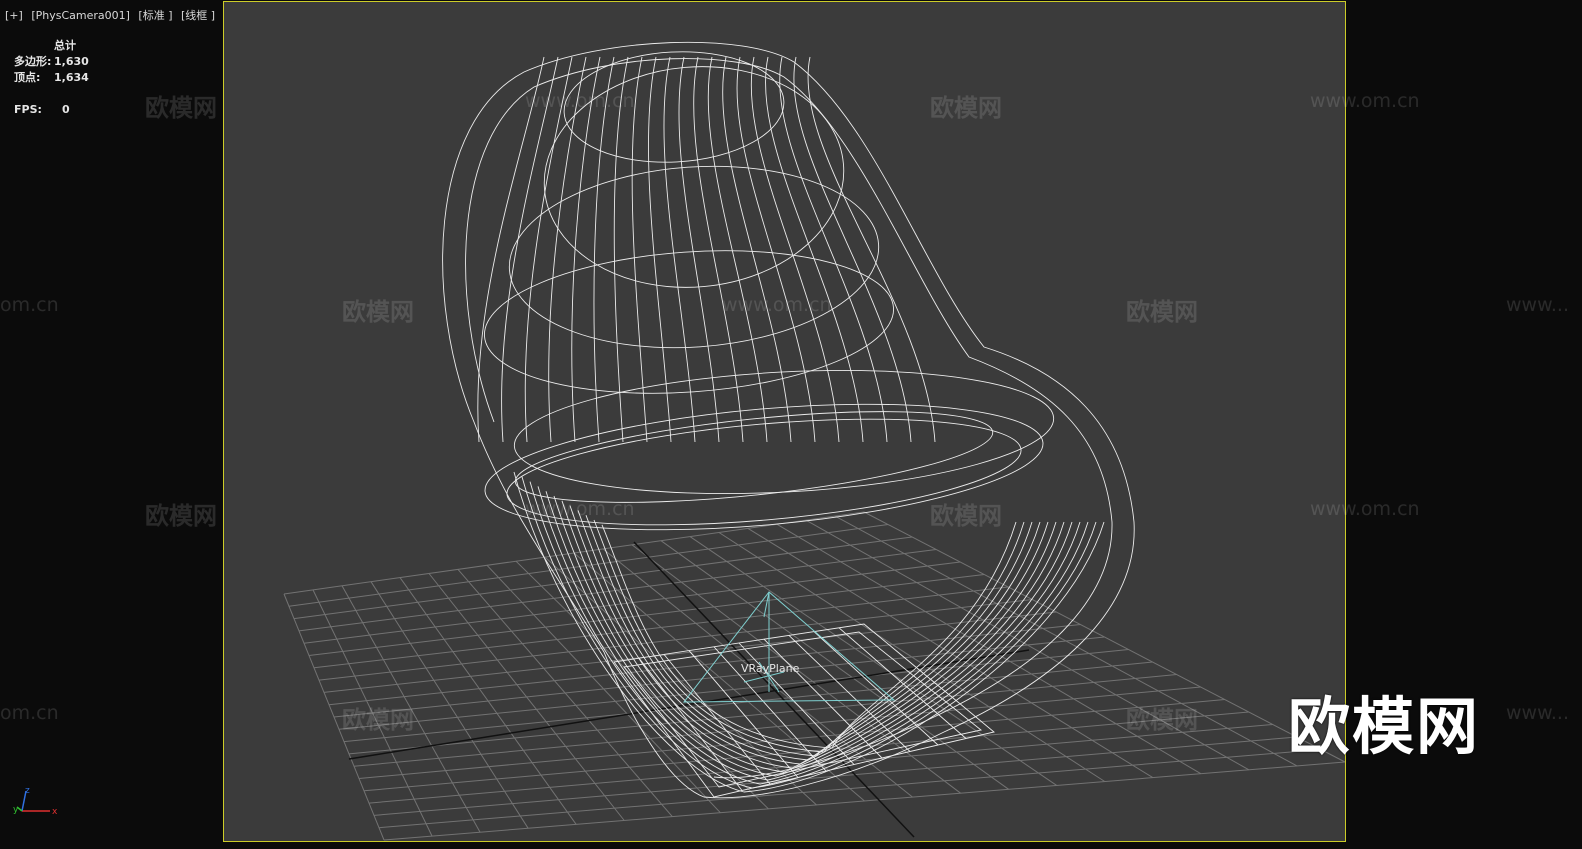 The image size is (1582, 849). I want to click on chair-base-edge, so click(902, 683).